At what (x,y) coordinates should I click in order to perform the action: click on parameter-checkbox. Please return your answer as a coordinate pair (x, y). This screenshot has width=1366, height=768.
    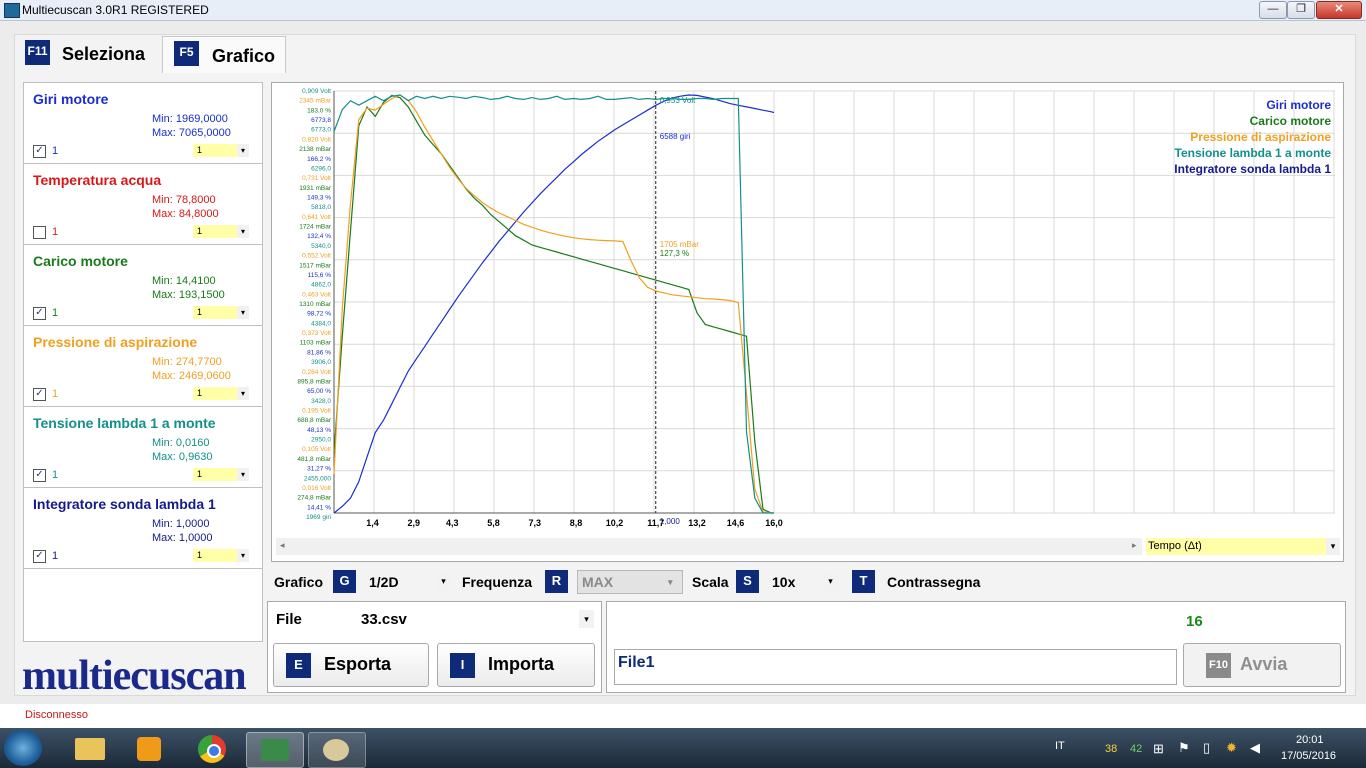
    Looking at the image, I should click on (39, 232).